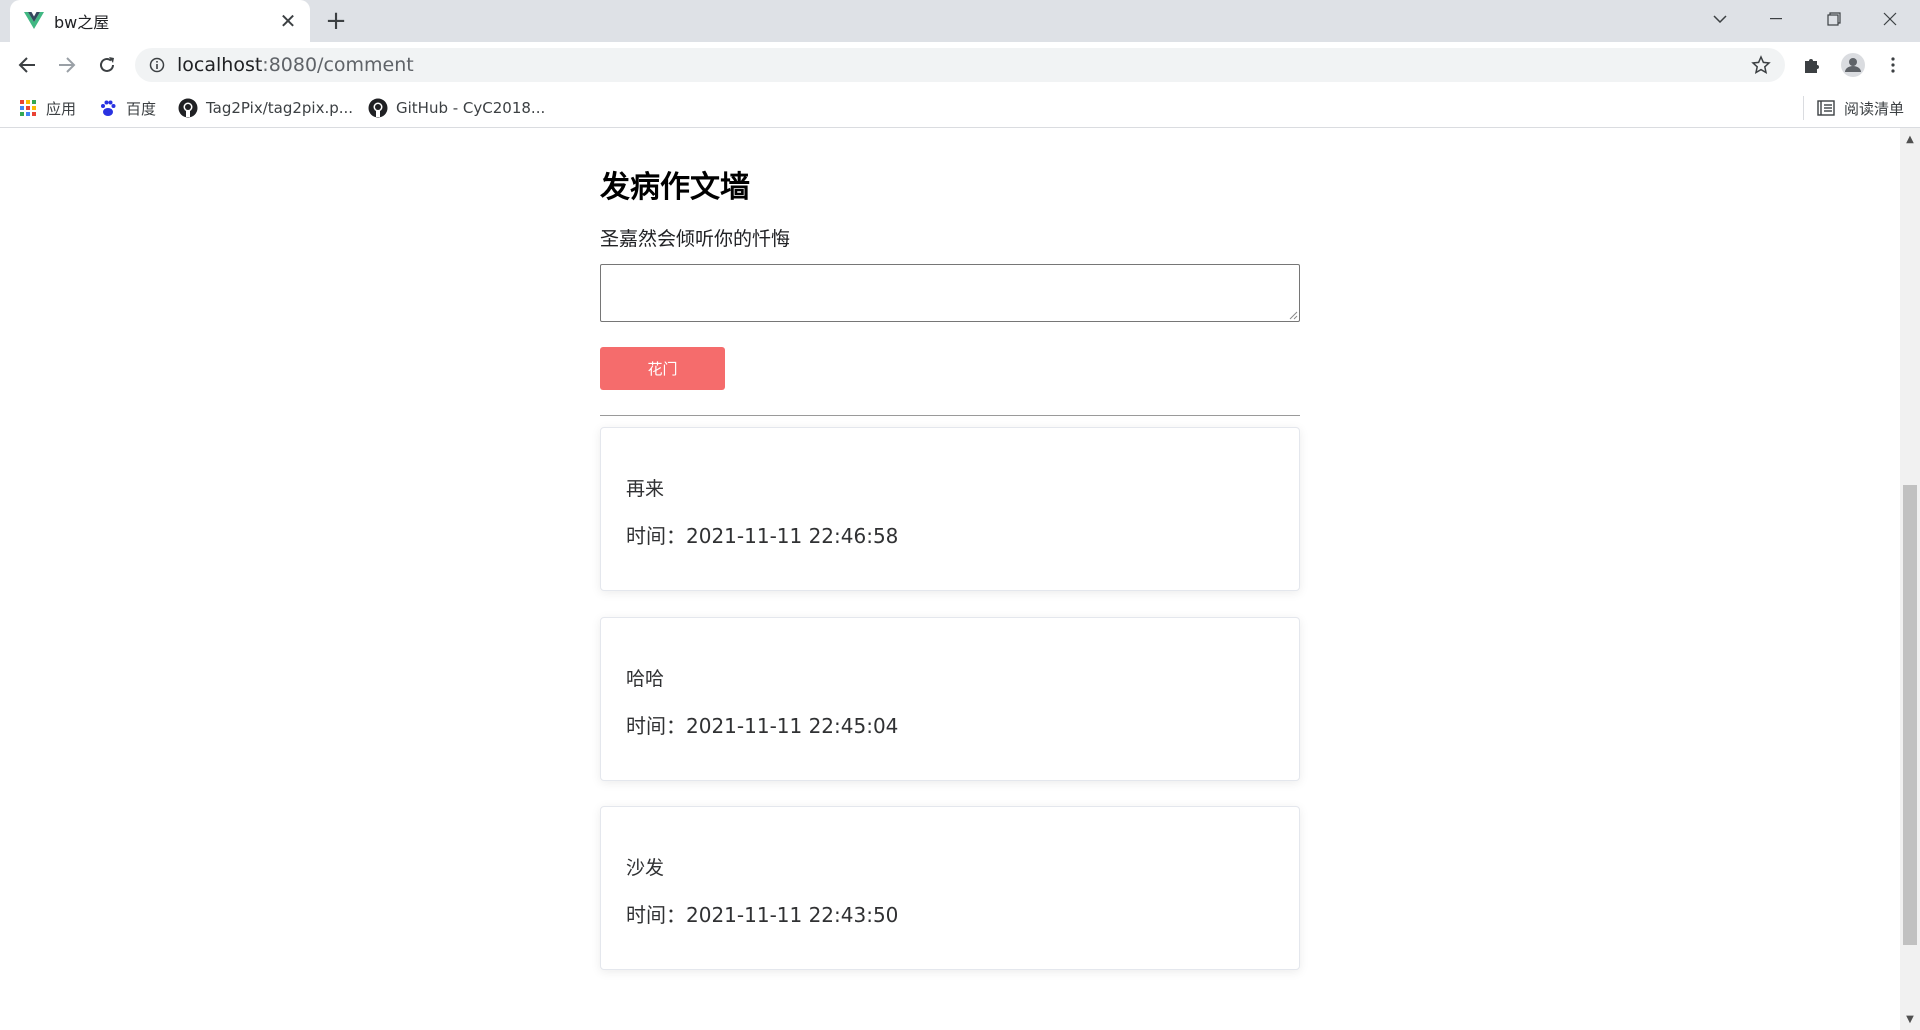 The height and width of the screenshot is (1030, 1920). I want to click on reading-list-button: 阅读清单, so click(1860, 108).